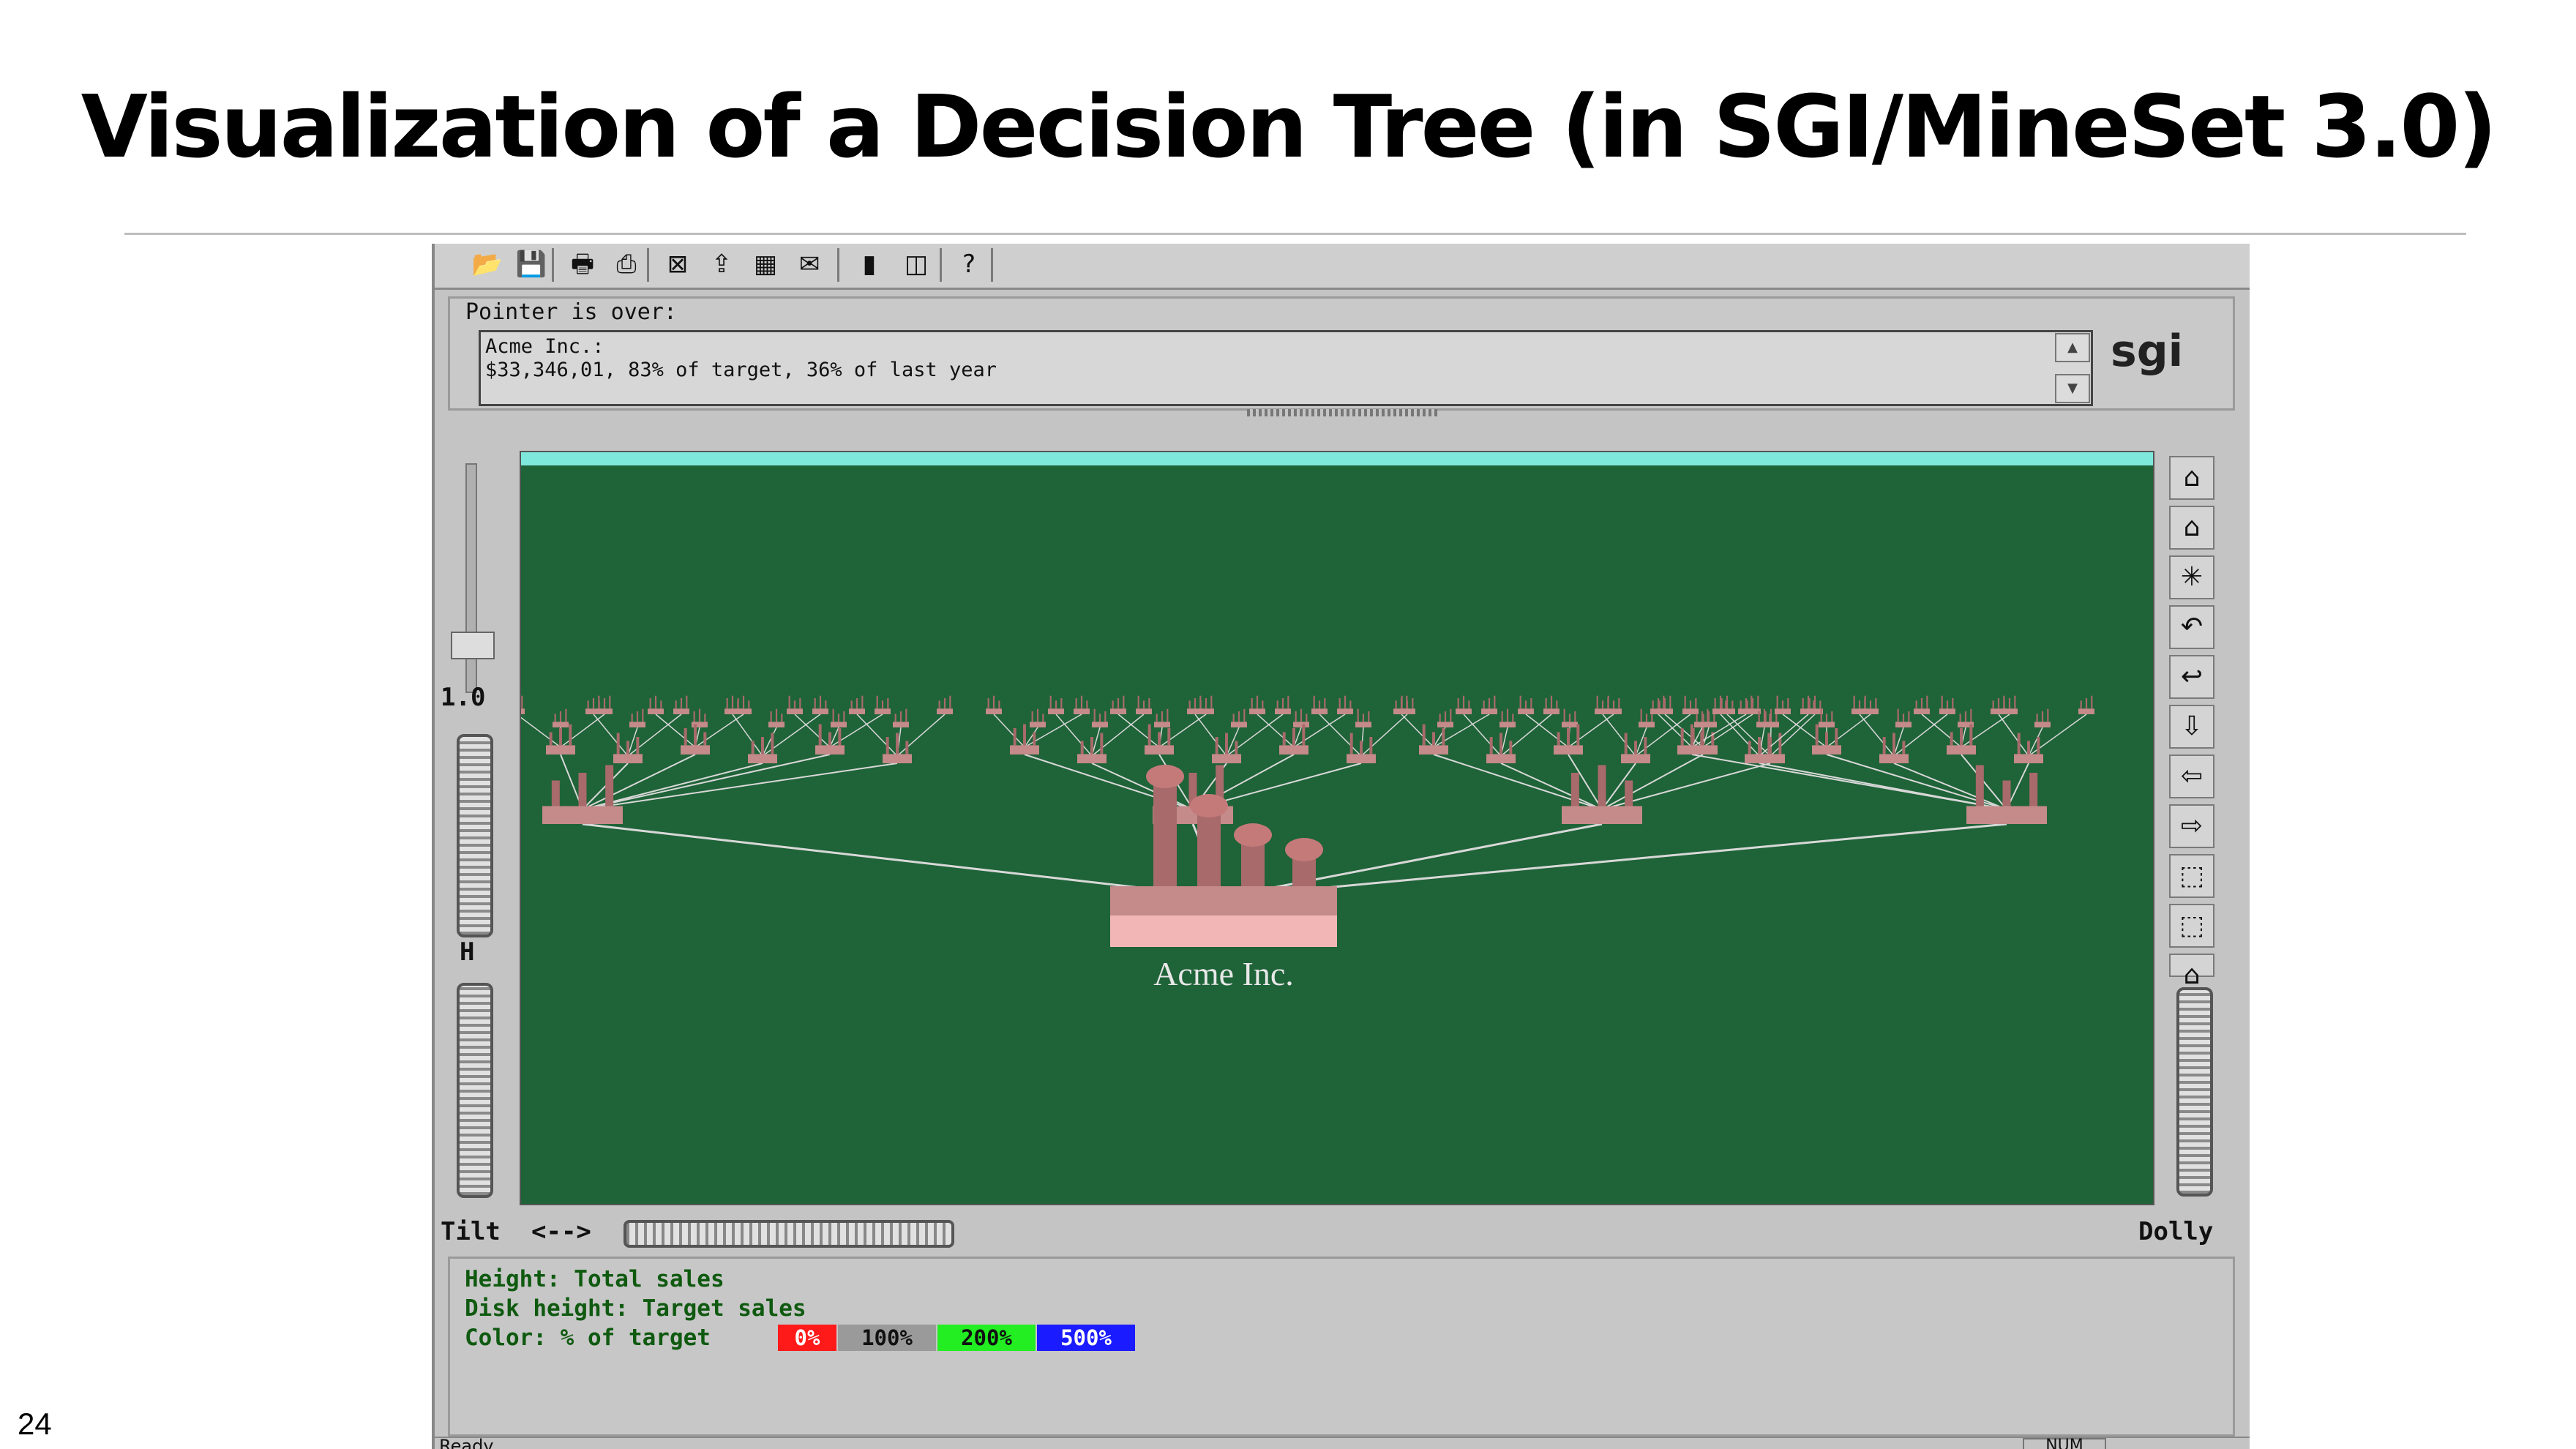  What do you see at coordinates (765, 264) in the screenshot?
I see `table-icon: ▦` at bounding box center [765, 264].